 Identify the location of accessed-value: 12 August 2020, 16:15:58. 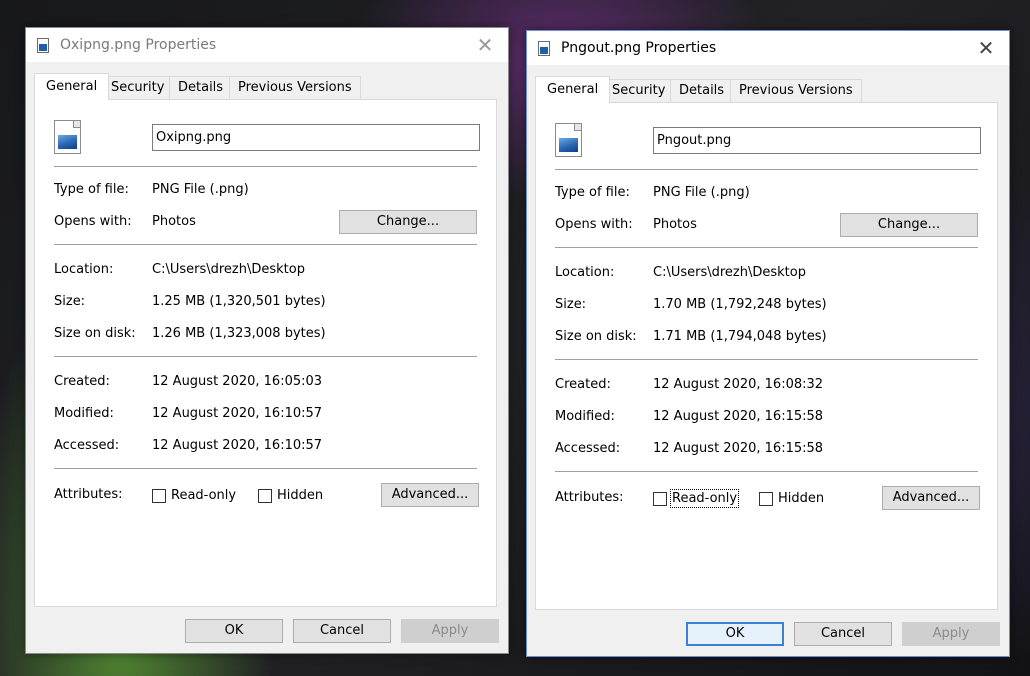
(738, 448).